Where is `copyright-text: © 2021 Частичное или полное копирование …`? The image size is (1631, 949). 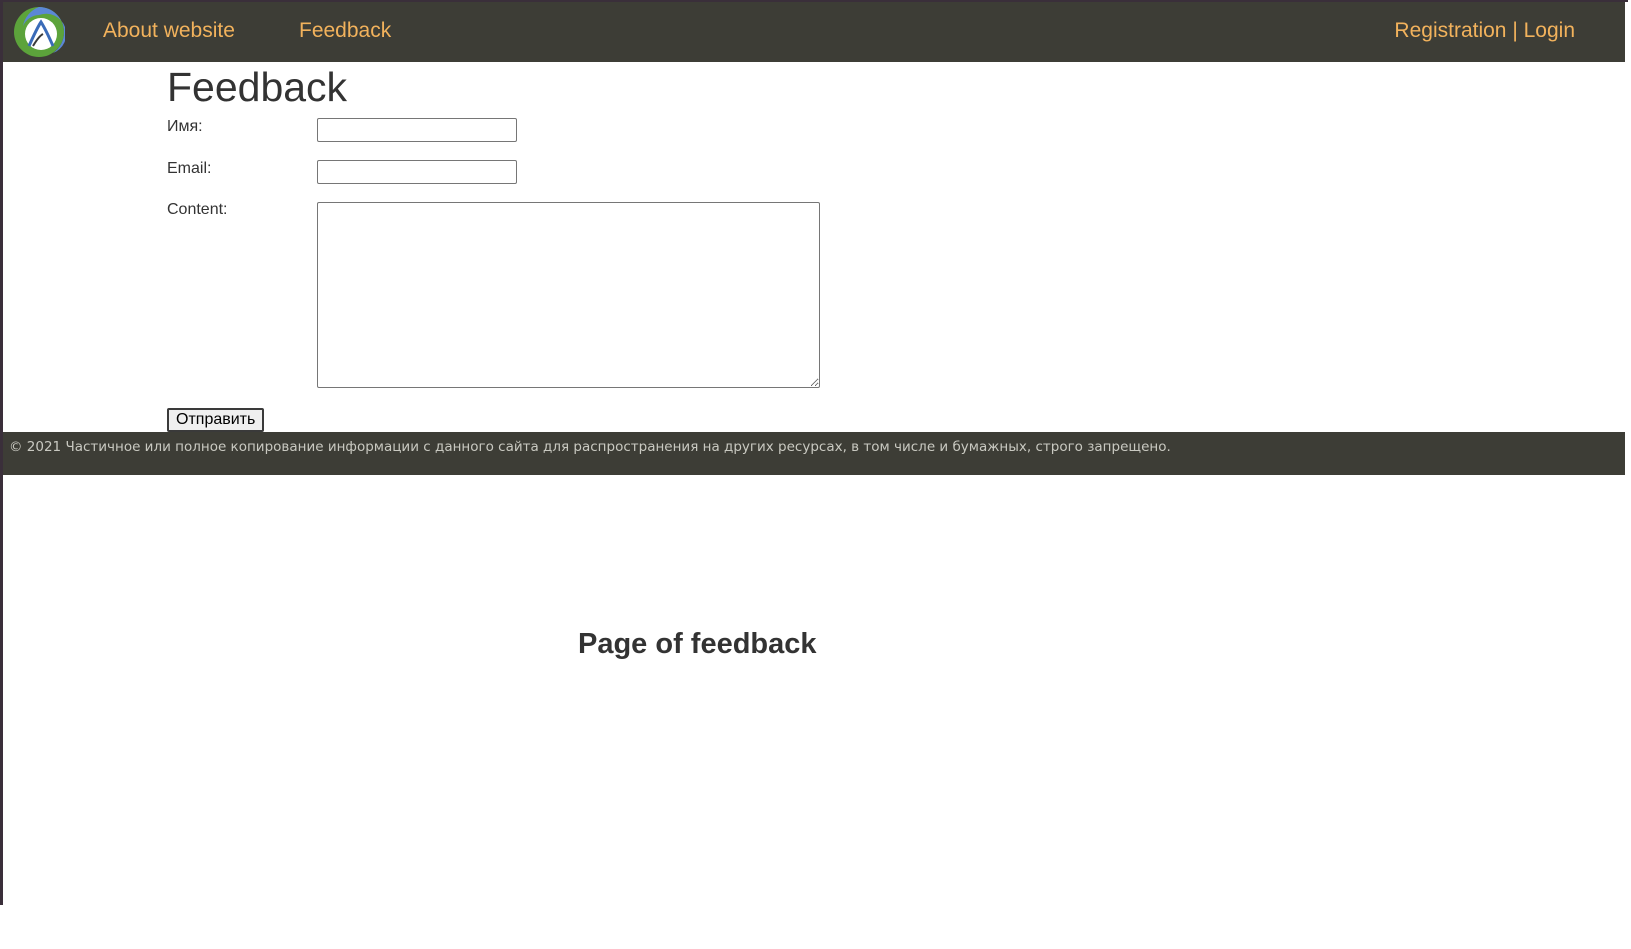 copyright-text: © 2021 Частичное или полное копирование … is located at coordinates (590, 447).